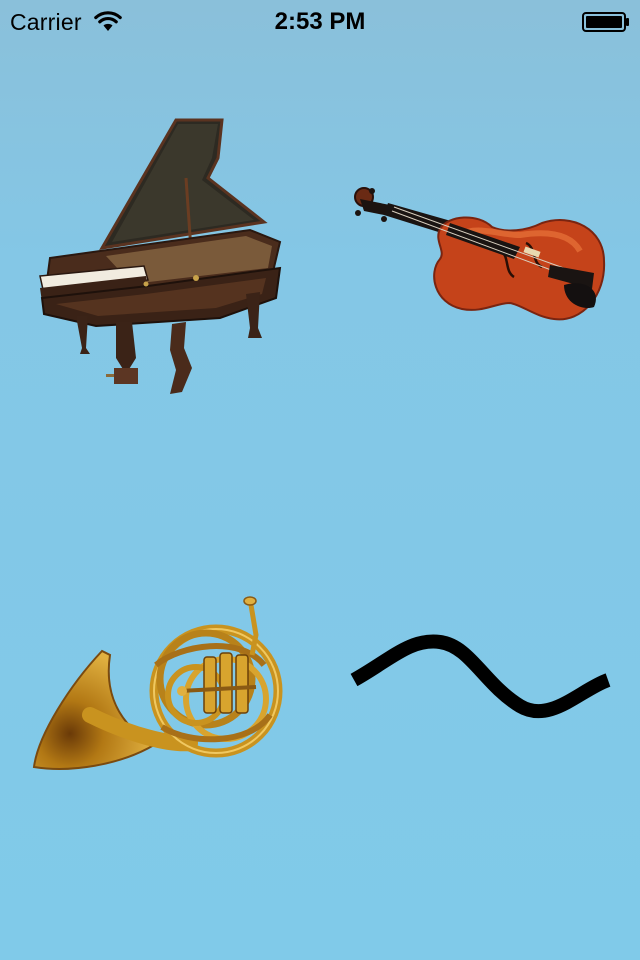 The image size is (640, 960). Describe the element at coordinates (605, 22) in the screenshot. I see `battery-icon` at that location.